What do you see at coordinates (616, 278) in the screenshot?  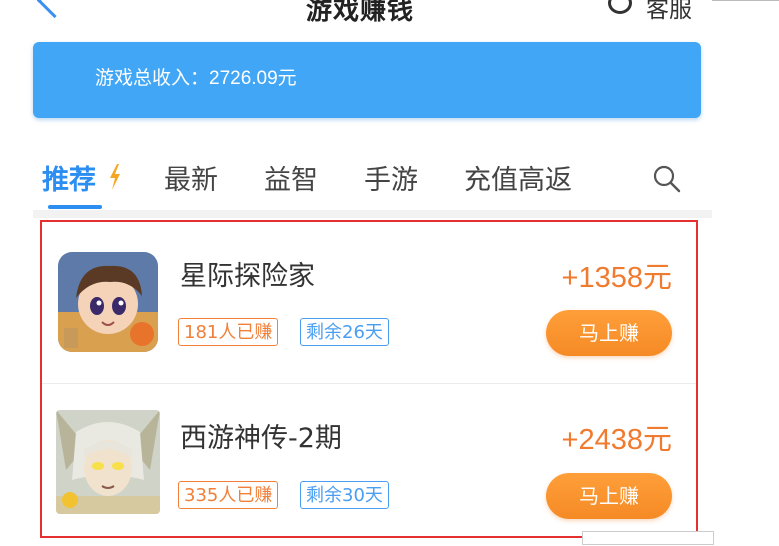 I see `reward-amount: +1358元` at bounding box center [616, 278].